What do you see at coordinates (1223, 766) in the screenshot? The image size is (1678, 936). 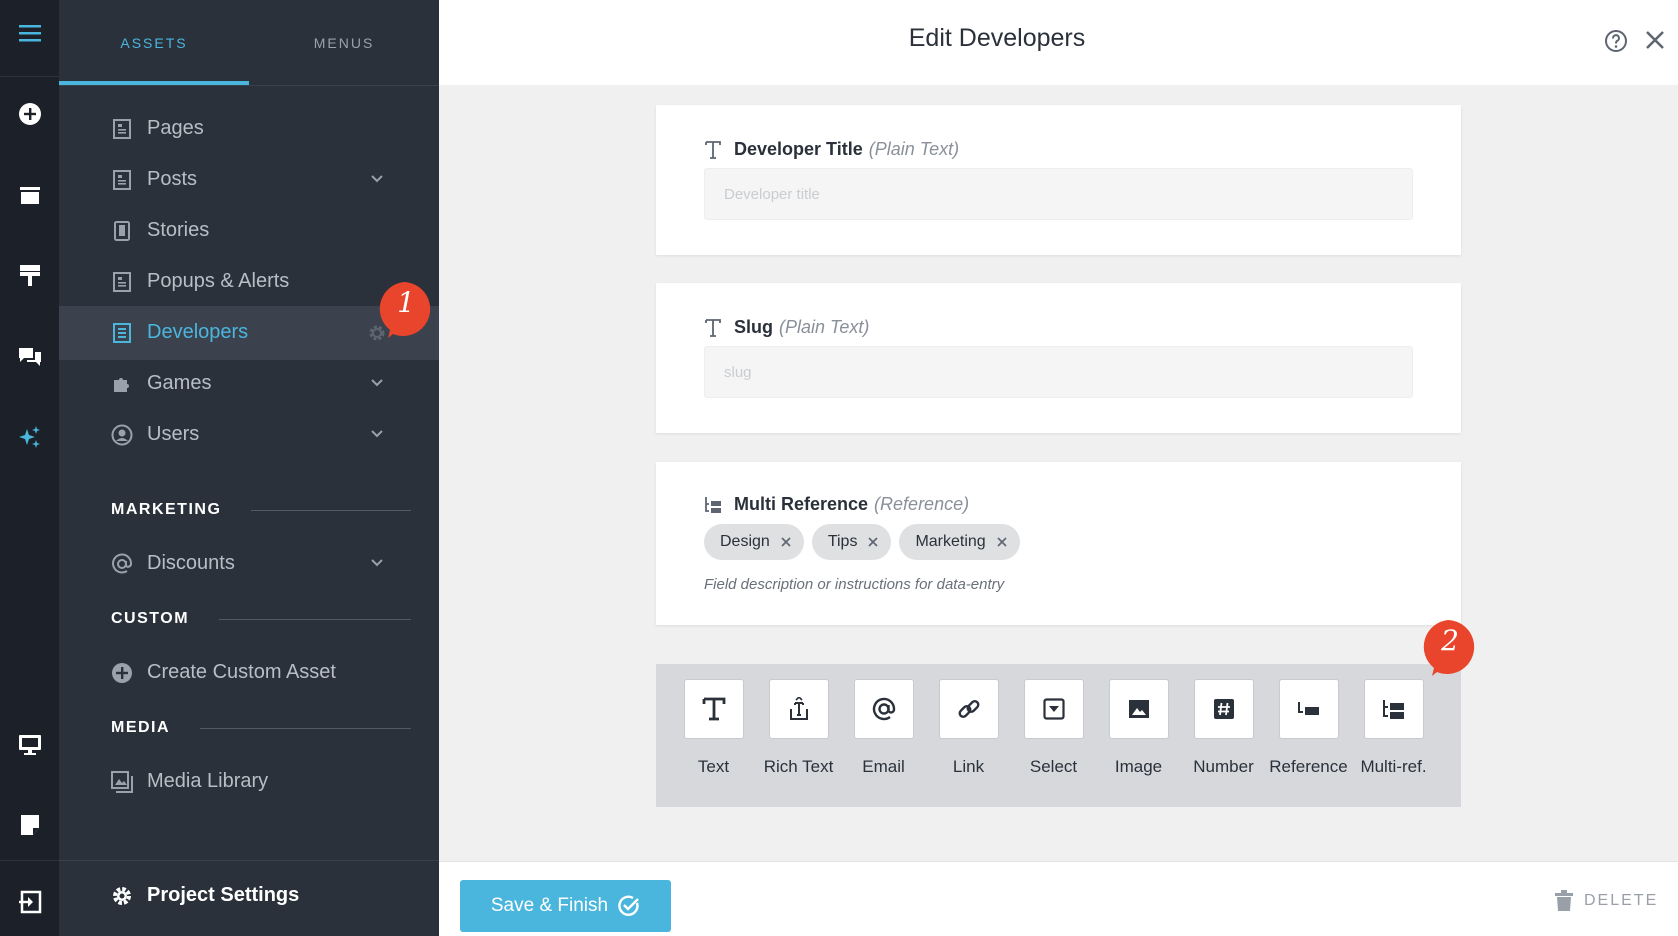 I see `palette-label: Number` at bounding box center [1223, 766].